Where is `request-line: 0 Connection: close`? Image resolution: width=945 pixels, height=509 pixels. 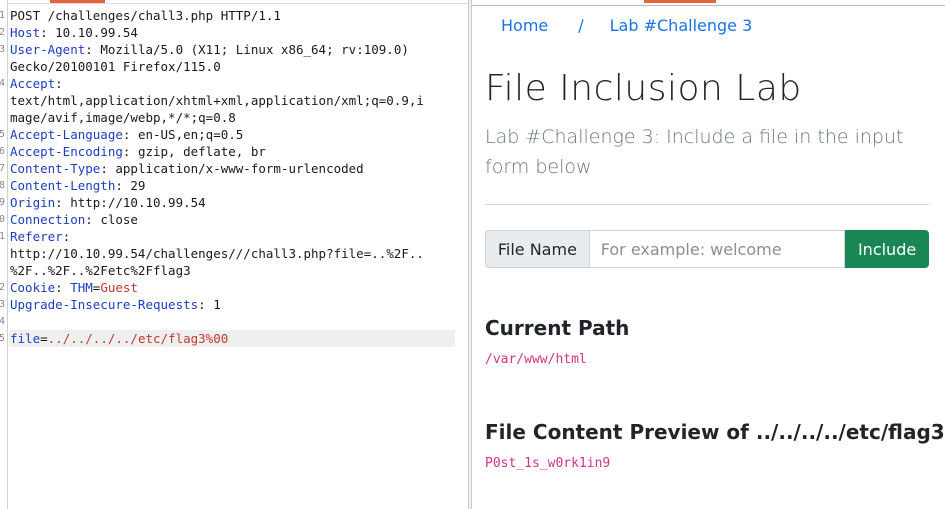
request-line: 0 Connection: close is located at coordinates (234, 219).